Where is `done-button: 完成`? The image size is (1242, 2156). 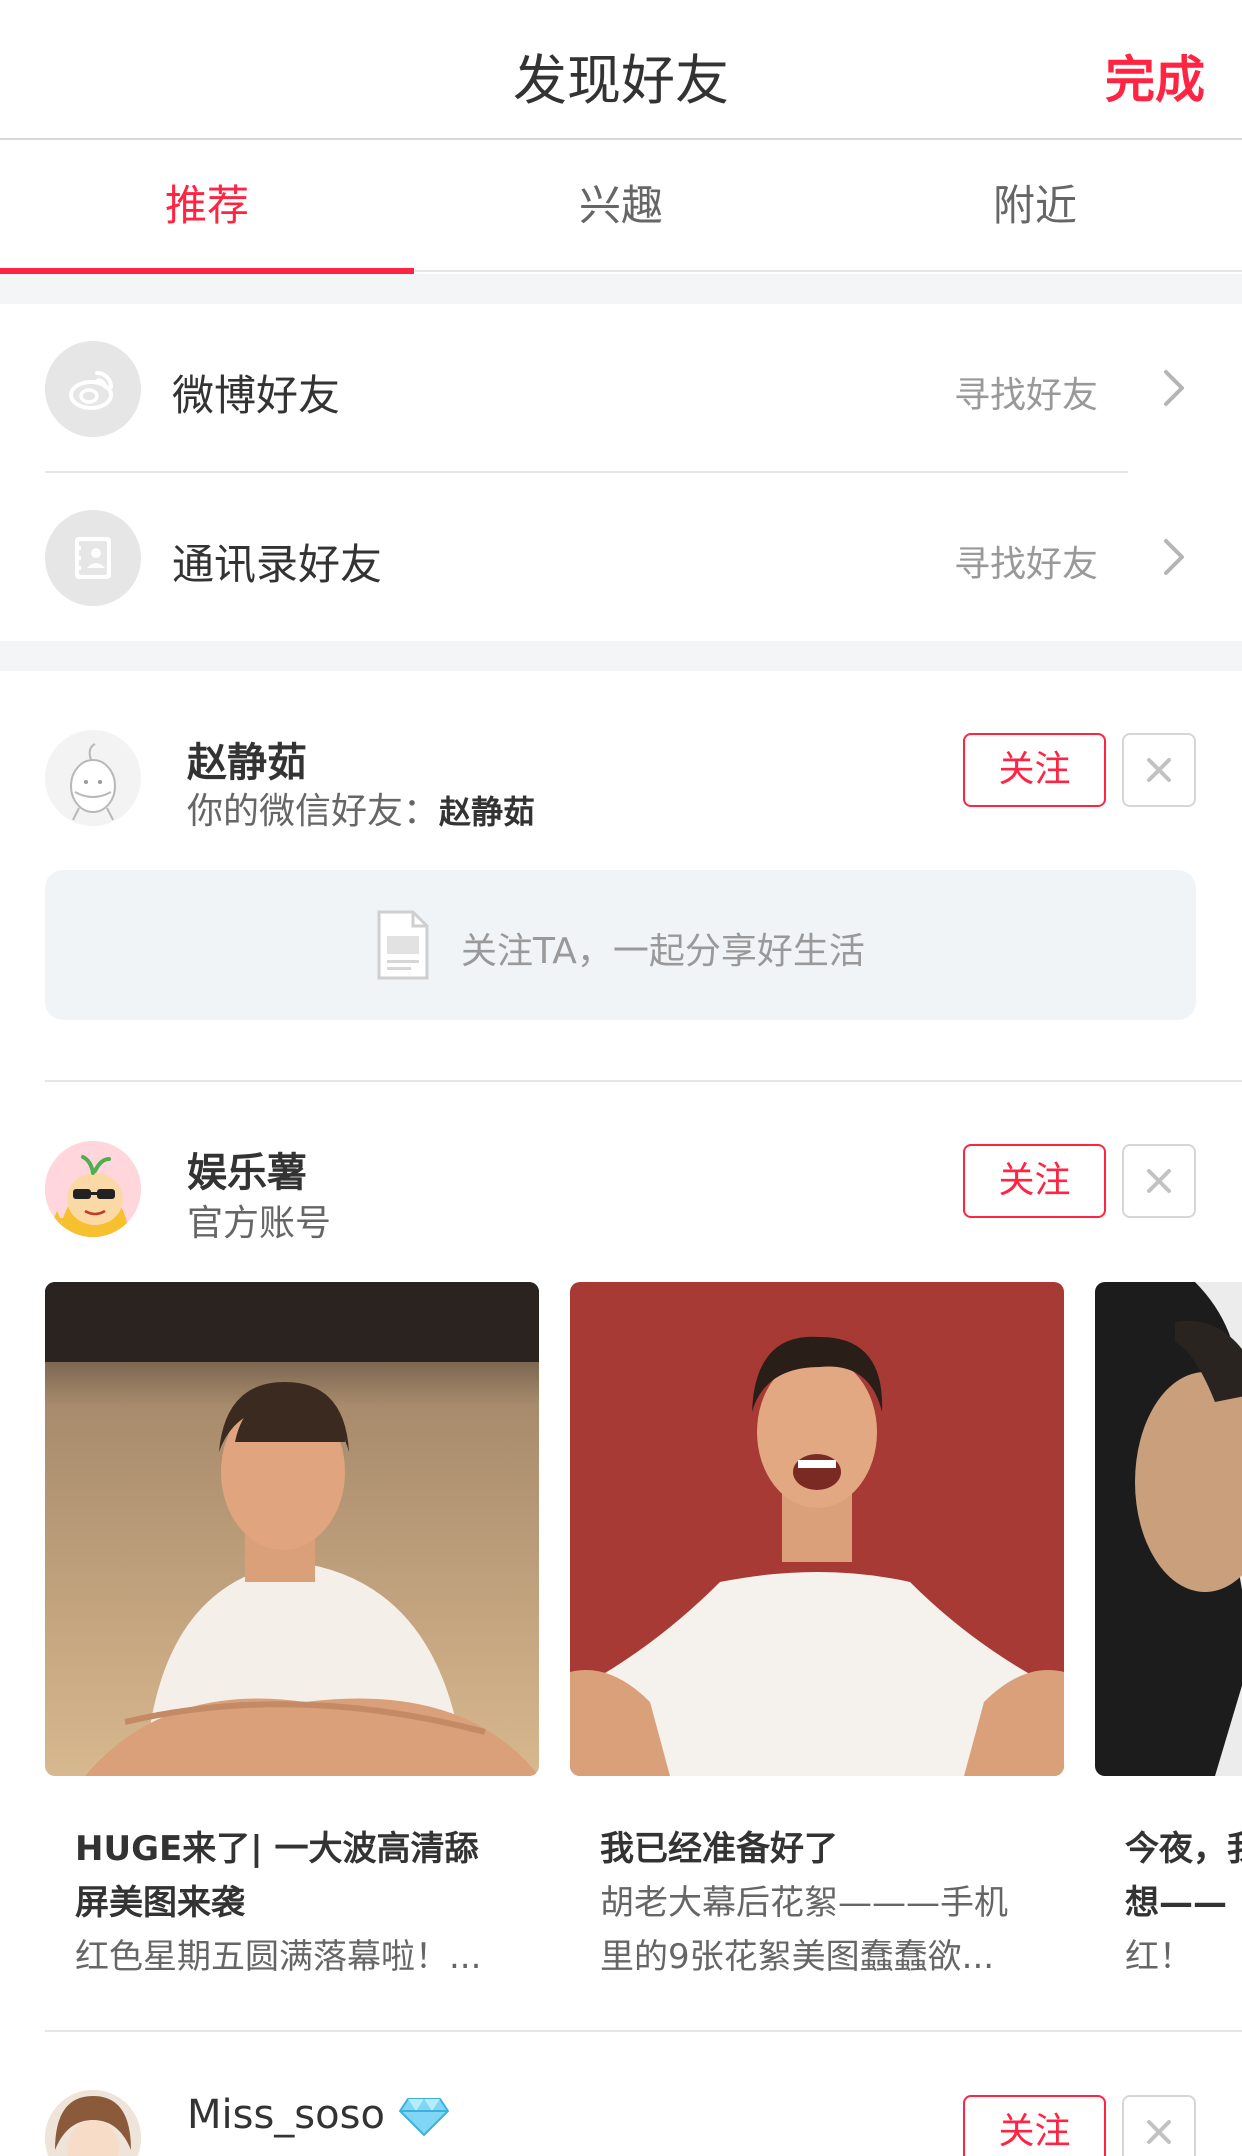
done-button: 完成 is located at coordinates (1155, 76).